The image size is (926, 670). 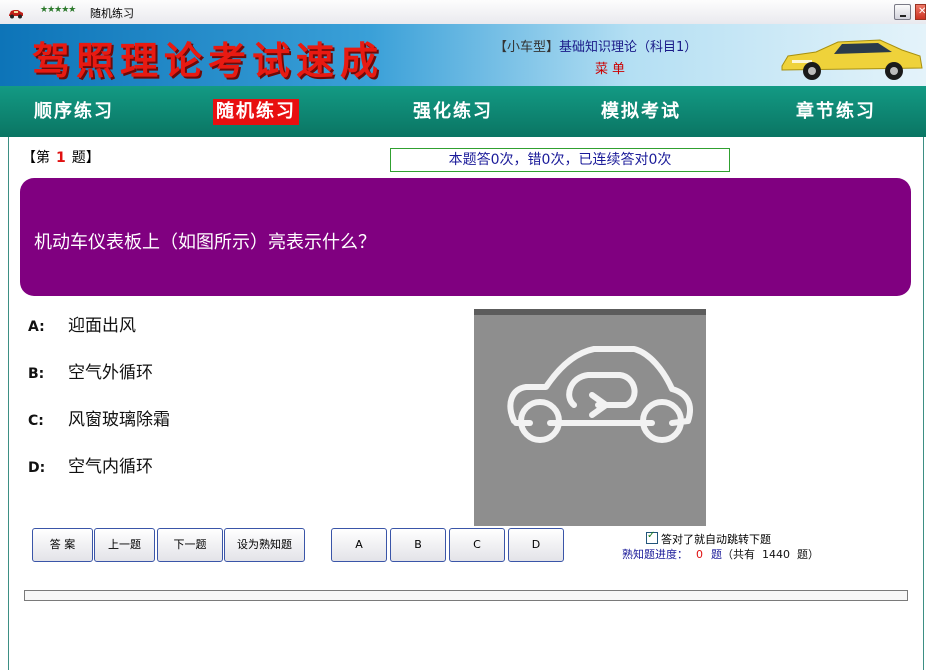 What do you see at coordinates (418, 545) in the screenshot?
I see `answer-b-button: B` at bounding box center [418, 545].